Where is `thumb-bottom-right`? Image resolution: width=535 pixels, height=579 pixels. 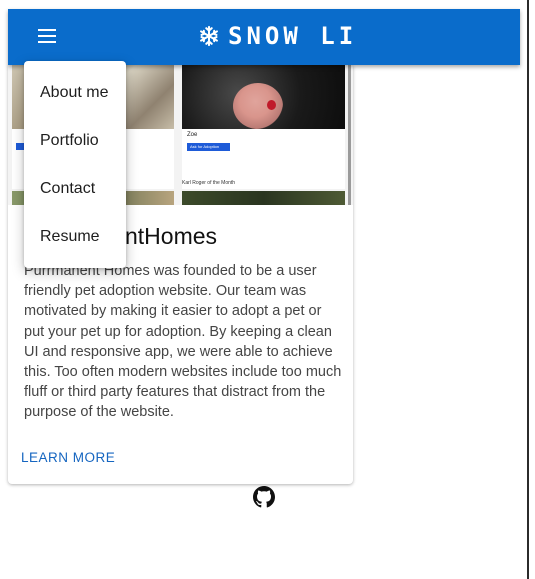 thumb-bottom-right is located at coordinates (263, 198).